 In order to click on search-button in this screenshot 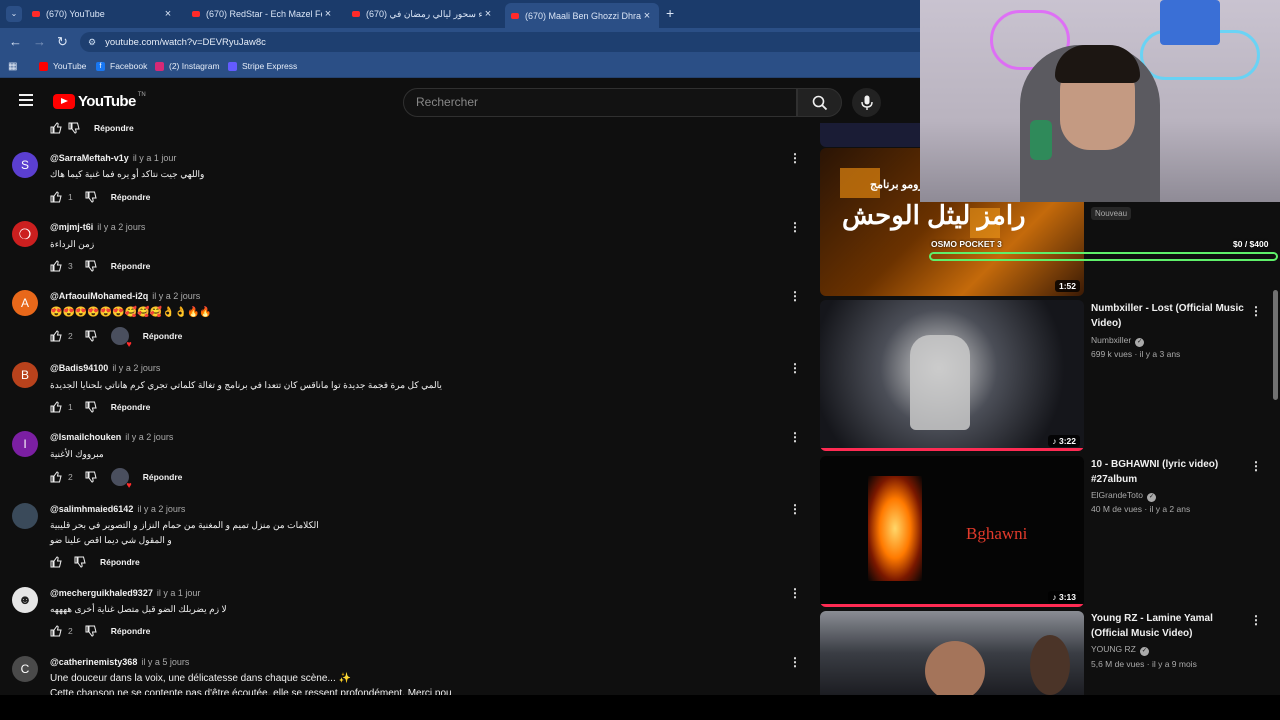, I will do `click(819, 102)`.